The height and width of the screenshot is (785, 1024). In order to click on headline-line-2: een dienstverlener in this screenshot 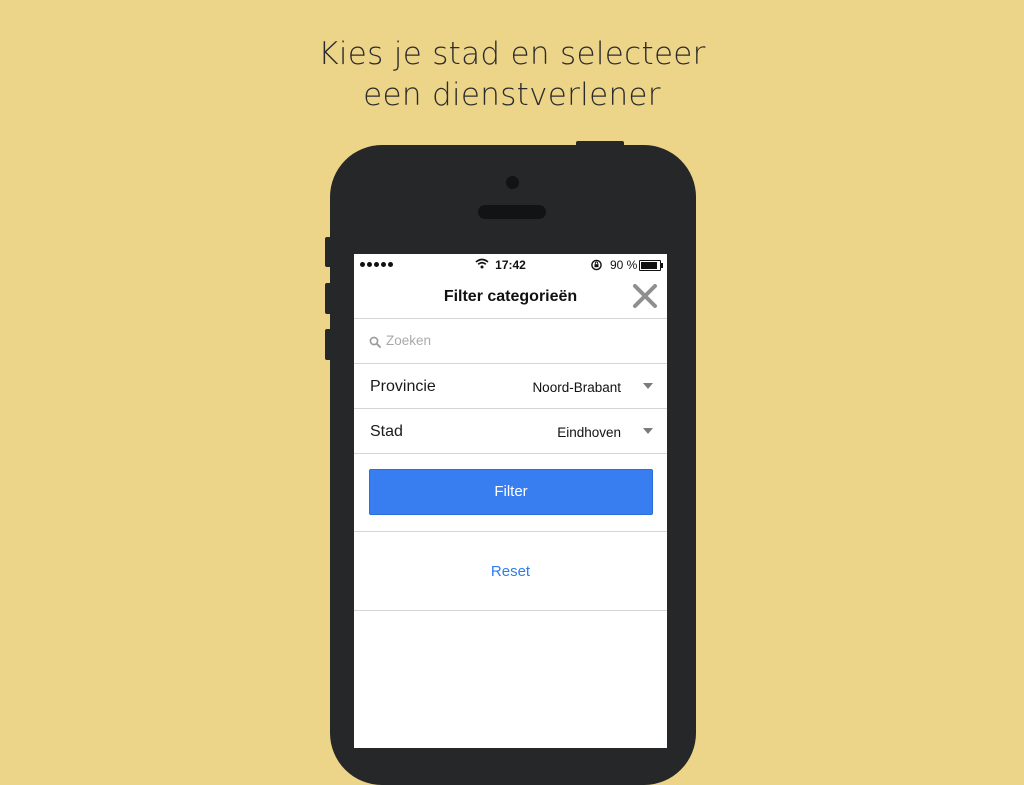, I will do `click(512, 95)`.